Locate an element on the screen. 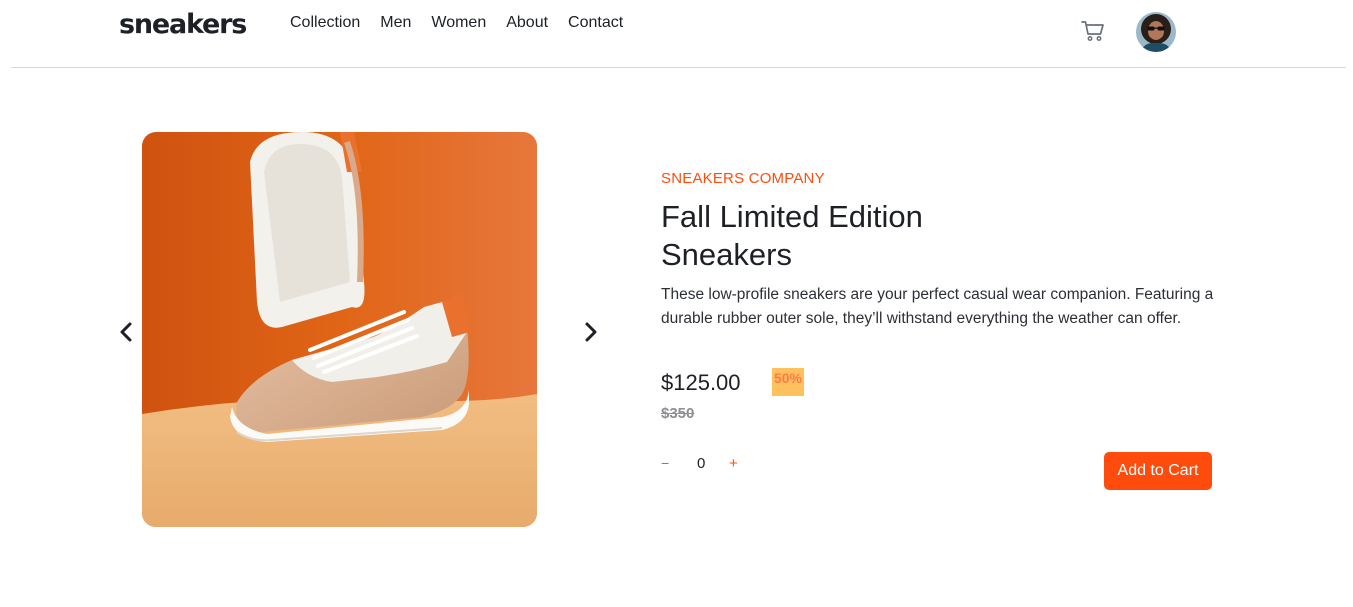 This screenshot has width=1353, height=607. avatar is located at coordinates (1156, 32).